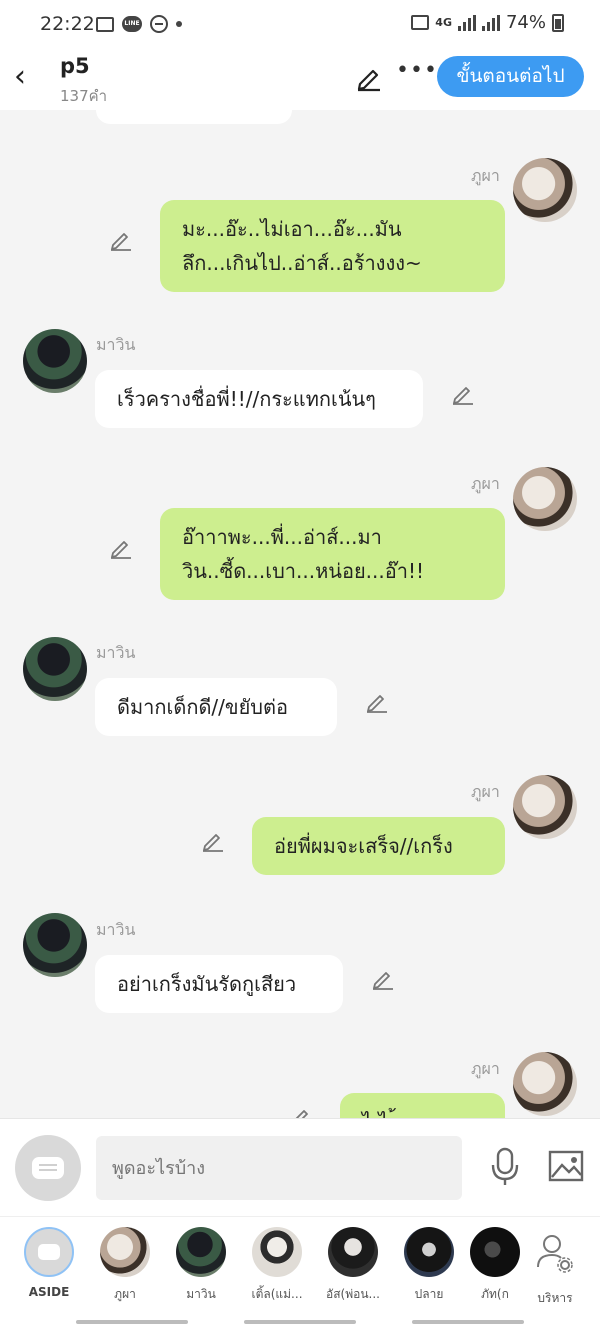  What do you see at coordinates (84, 96) in the screenshot?
I see `word-count: 137คำ` at bounding box center [84, 96].